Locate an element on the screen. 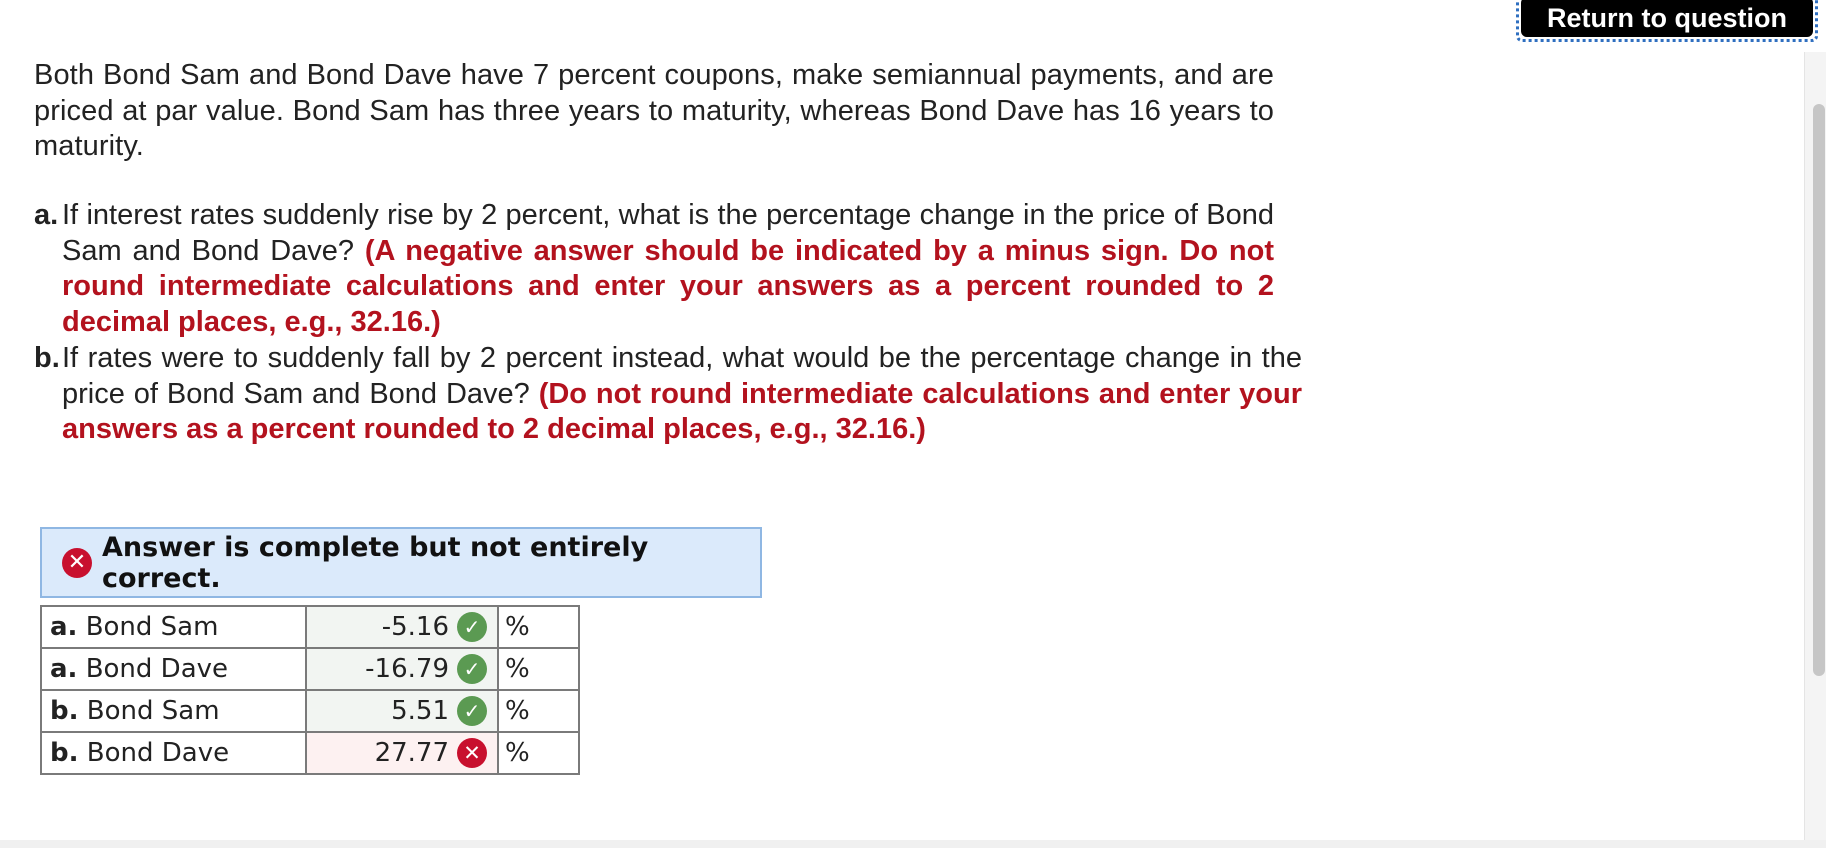 The width and height of the screenshot is (1826, 848). table-row: b. Bond Dave 27.77 ✕ % is located at coordinates (310, 753).